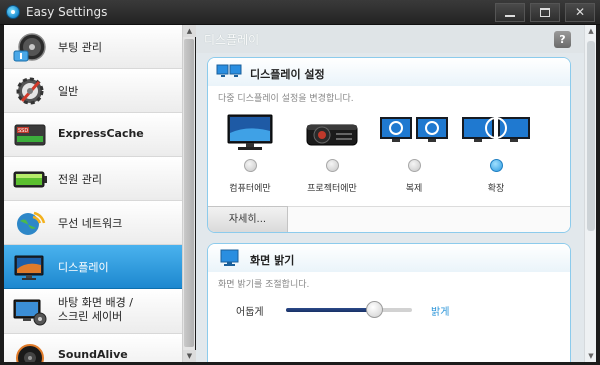  Describe the element at coordinates (229, 257) in the screenshot. I see `brightness-monitor-icon` at that location.